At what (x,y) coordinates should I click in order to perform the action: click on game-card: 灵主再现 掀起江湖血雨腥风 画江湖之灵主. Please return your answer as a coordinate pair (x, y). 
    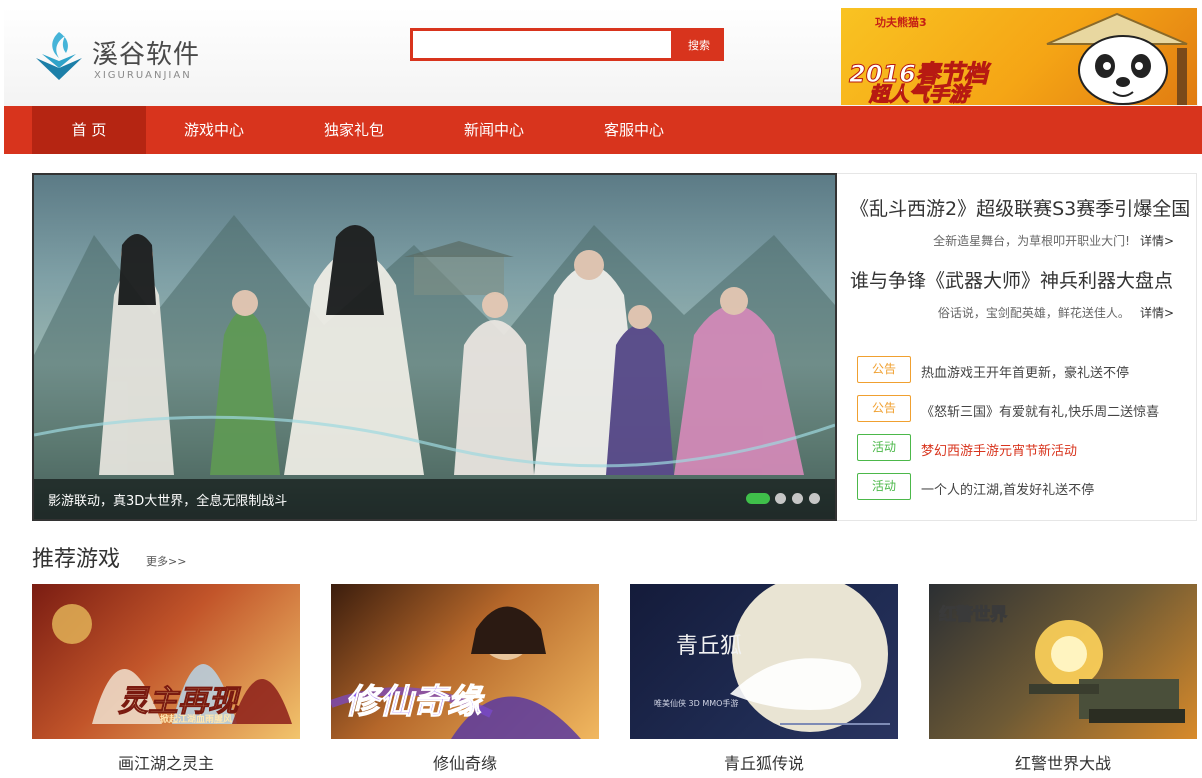
    Looking at the image, I should click on (166, 681).